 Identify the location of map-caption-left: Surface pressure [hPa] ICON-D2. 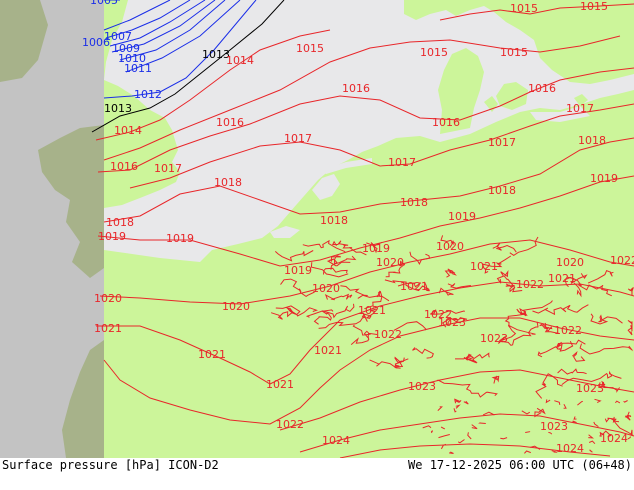
(110, 465).